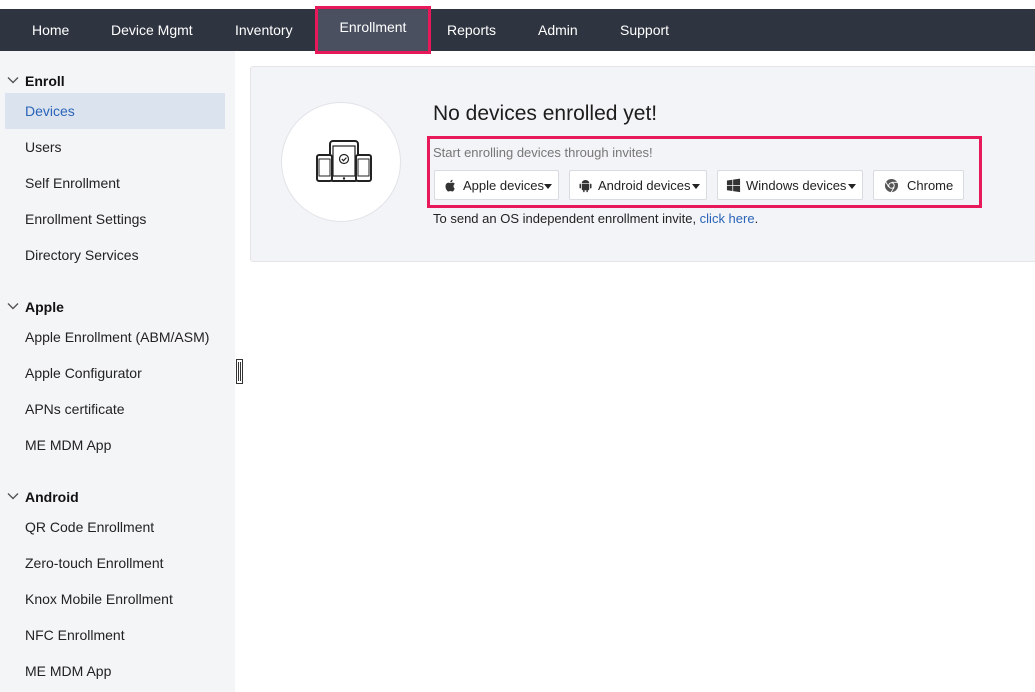 The width and height of the screenshot is (1035, 692). What do you see at coordinates (115, 337) in the screenshot?
I see `sidebar-item-apple-enrollment: Apple Enrollment (ABM/ASM)` at bounding box center [115, 337].